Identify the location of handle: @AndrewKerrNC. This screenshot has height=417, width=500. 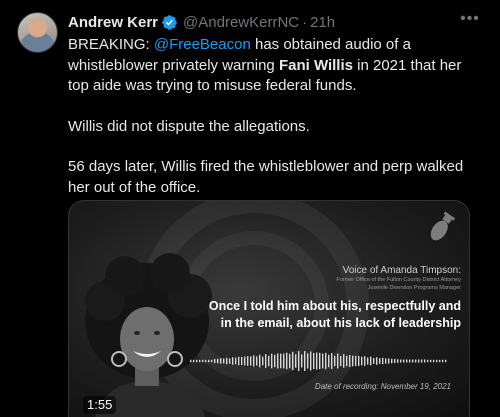
(241, 22).